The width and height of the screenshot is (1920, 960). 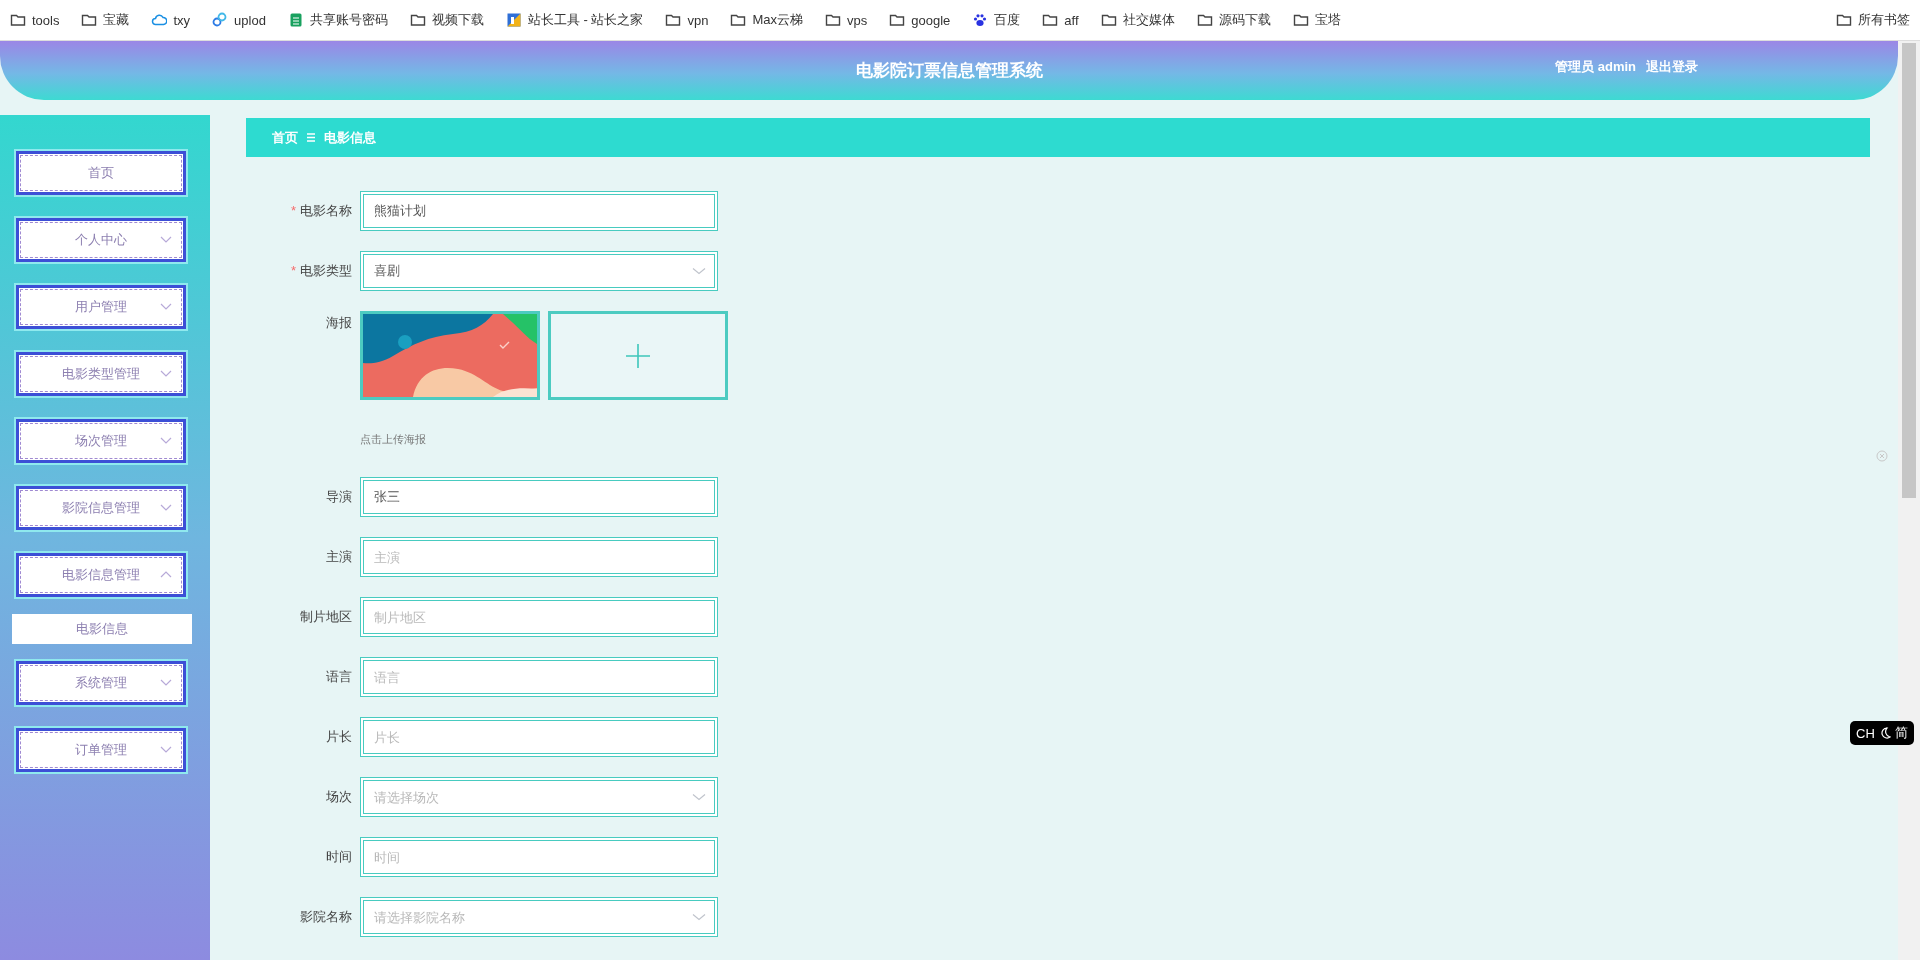 I want to click on plus-icon, so click(x=638, y=355).